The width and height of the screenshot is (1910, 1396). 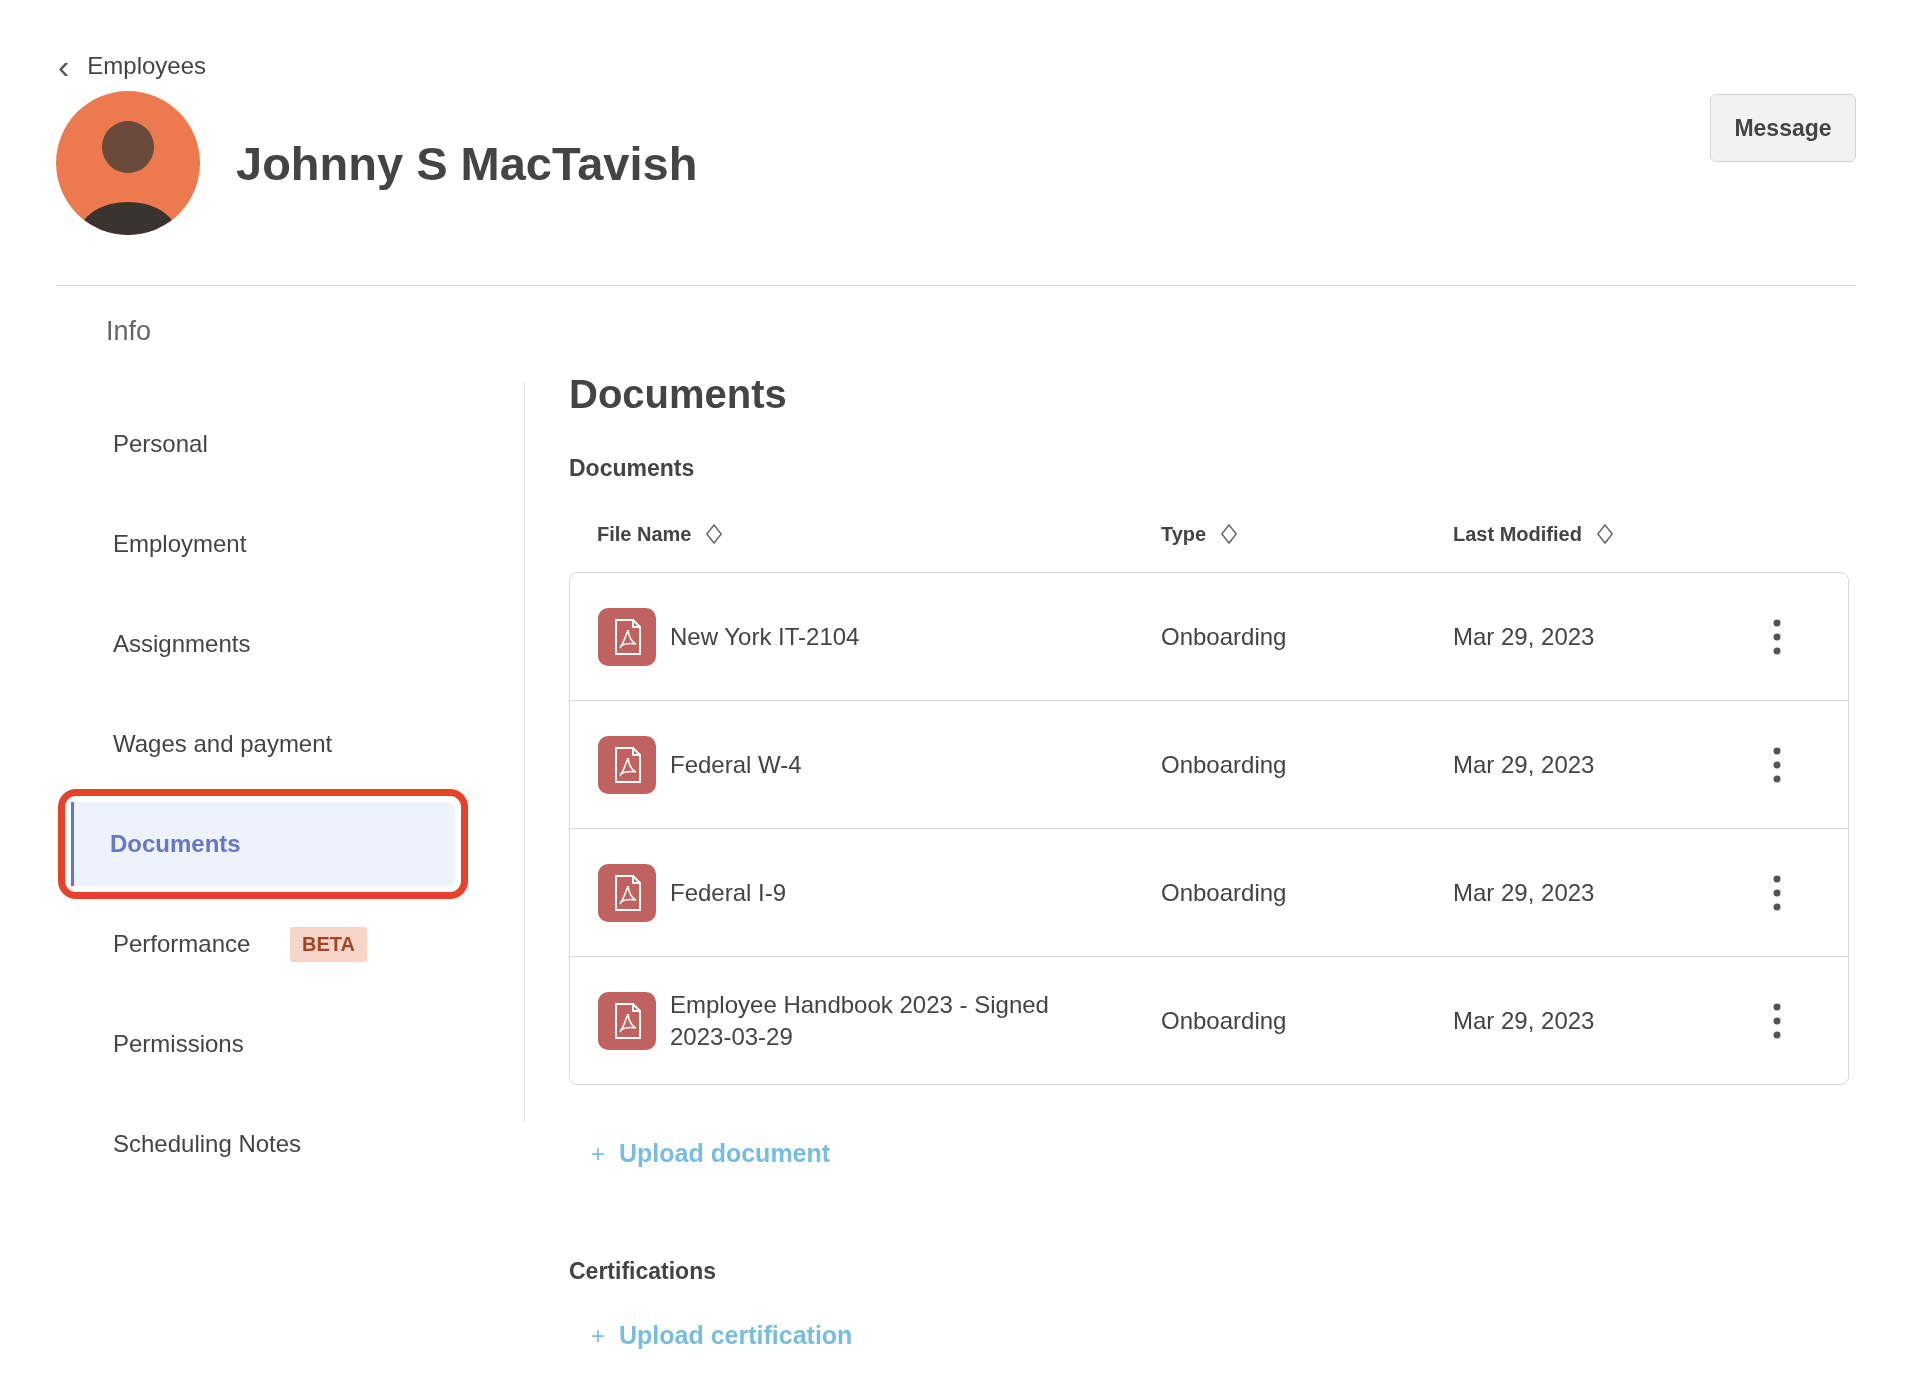 I want to click on back-chevron-icon: ‹, so click(x=63, y=66).